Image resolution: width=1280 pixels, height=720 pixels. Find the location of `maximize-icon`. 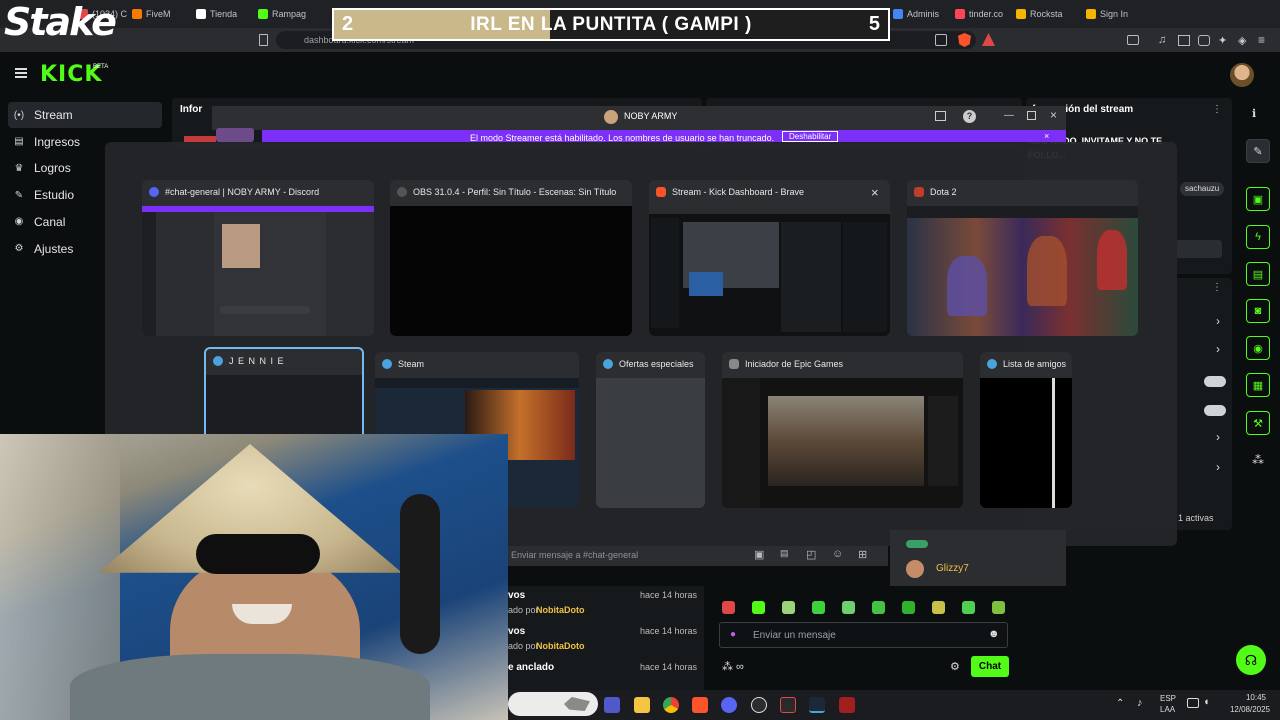

maximize-icon is located at coordinates (1031, 115).